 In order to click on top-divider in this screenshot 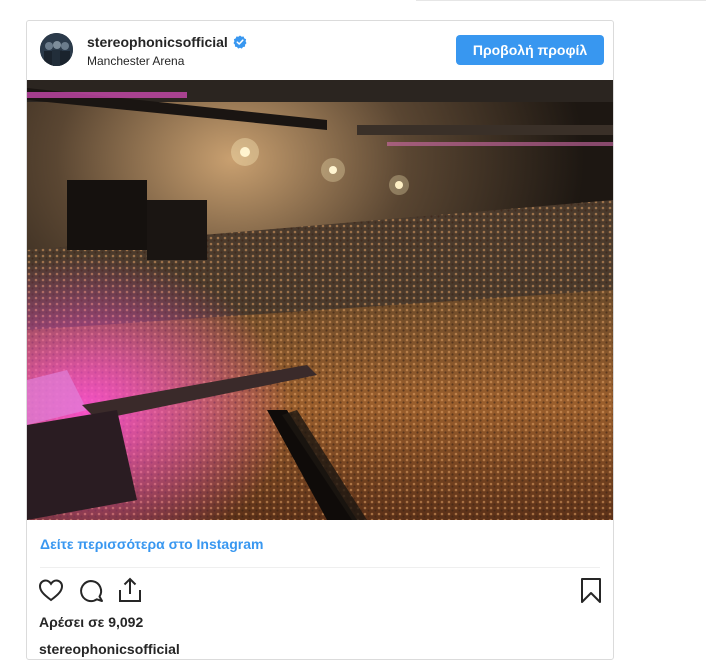, I will do `click(561, 0)`.